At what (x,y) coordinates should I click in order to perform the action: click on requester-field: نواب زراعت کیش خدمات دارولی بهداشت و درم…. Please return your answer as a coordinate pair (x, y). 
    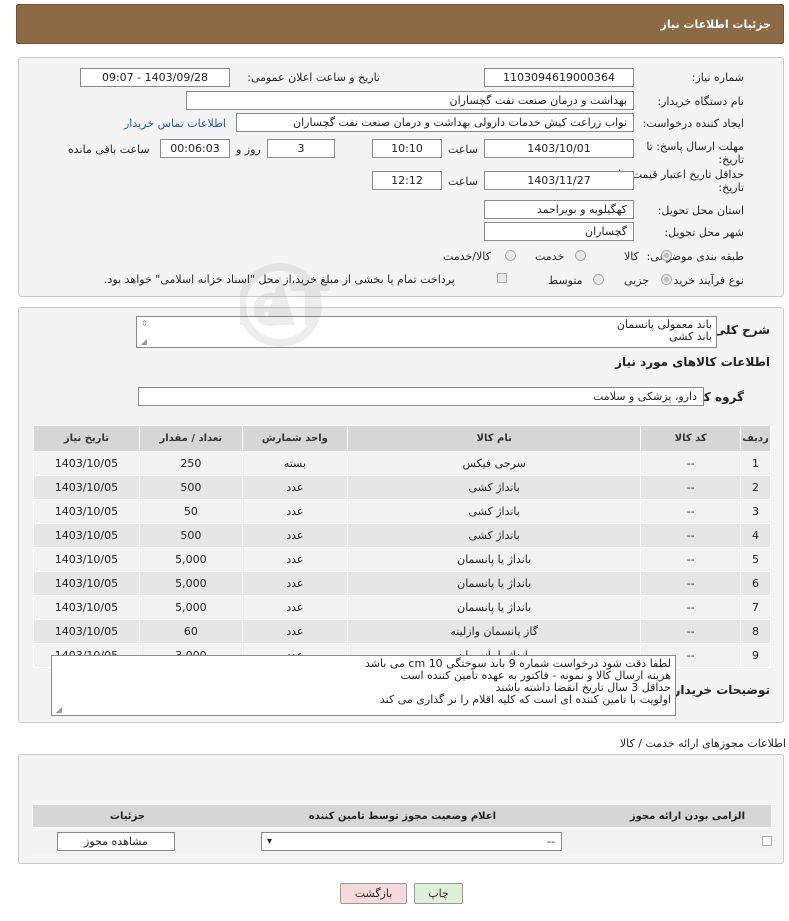
    Looking at the image, I should click on (435, 122).